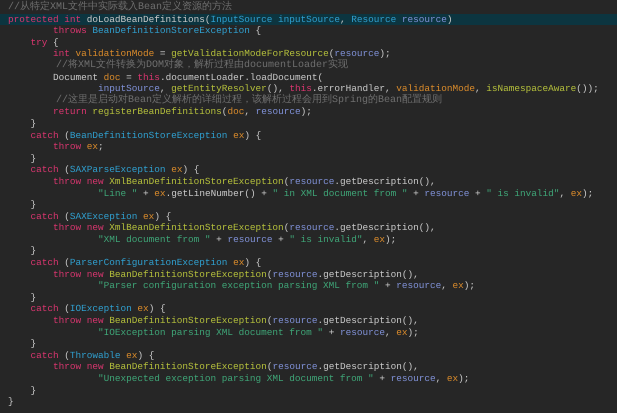  I want to click on code-line: catch (IOException ex) {, so click(98, 309).